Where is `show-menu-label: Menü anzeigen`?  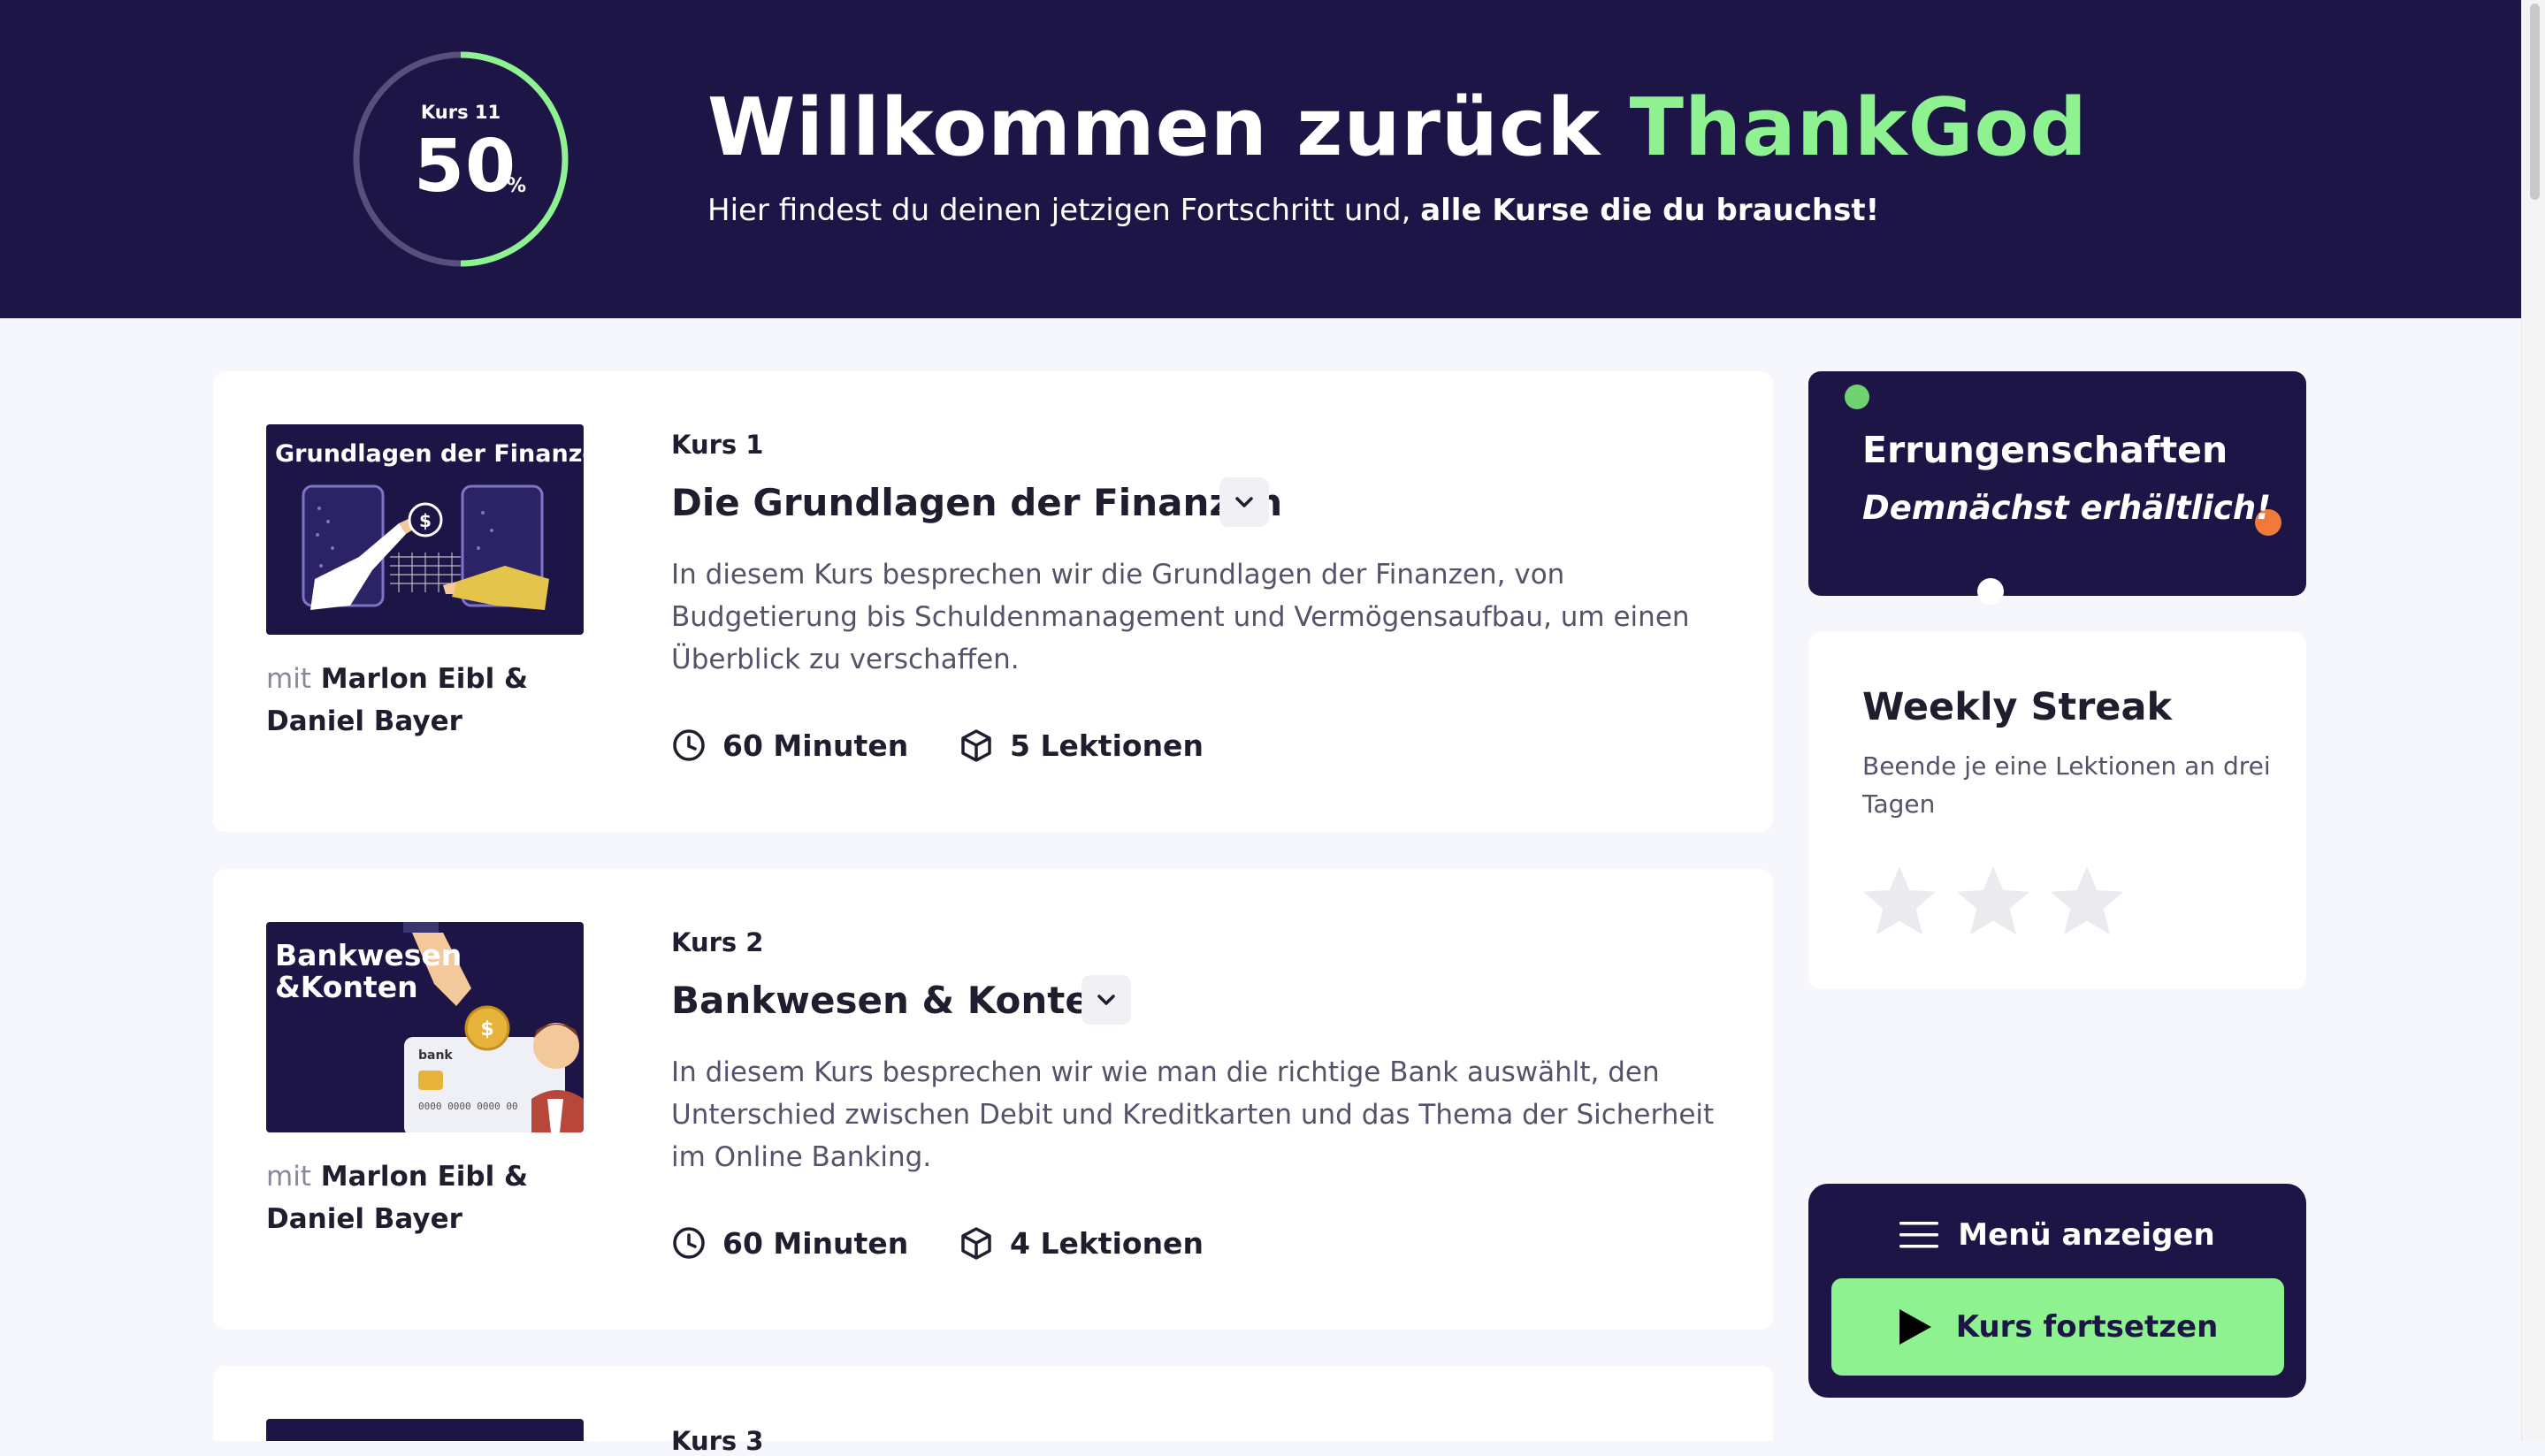 show-menu-label: Menü anzeigen is located at coordinates (2086, 1235).